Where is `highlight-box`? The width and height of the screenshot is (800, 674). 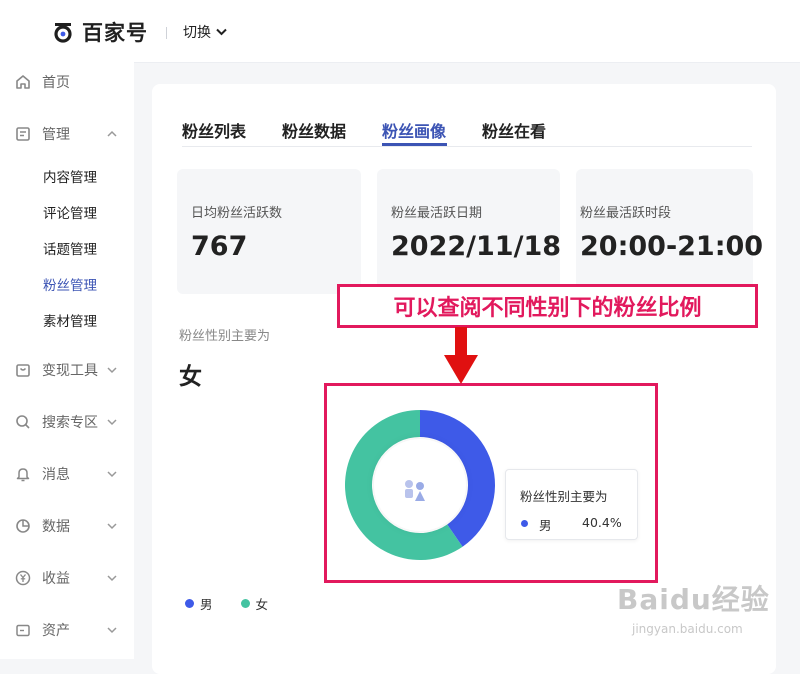
highlight-box is located at coordinates (491, 483).